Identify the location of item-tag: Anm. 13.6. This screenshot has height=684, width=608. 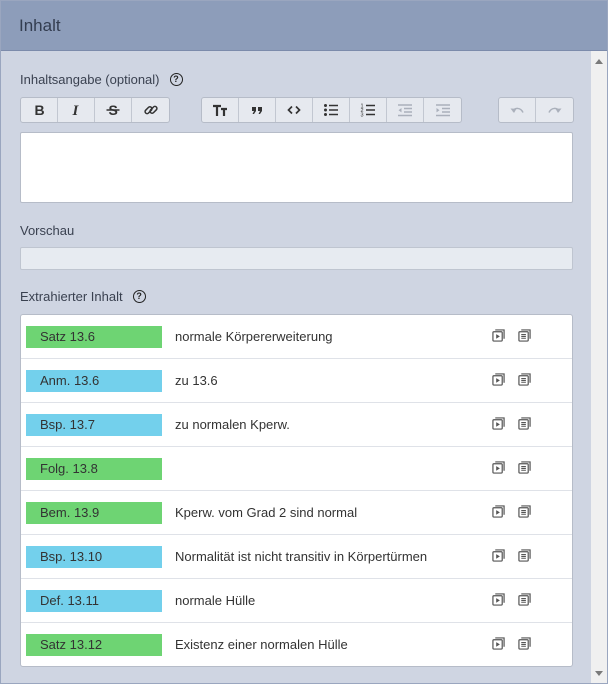
(94, 381).